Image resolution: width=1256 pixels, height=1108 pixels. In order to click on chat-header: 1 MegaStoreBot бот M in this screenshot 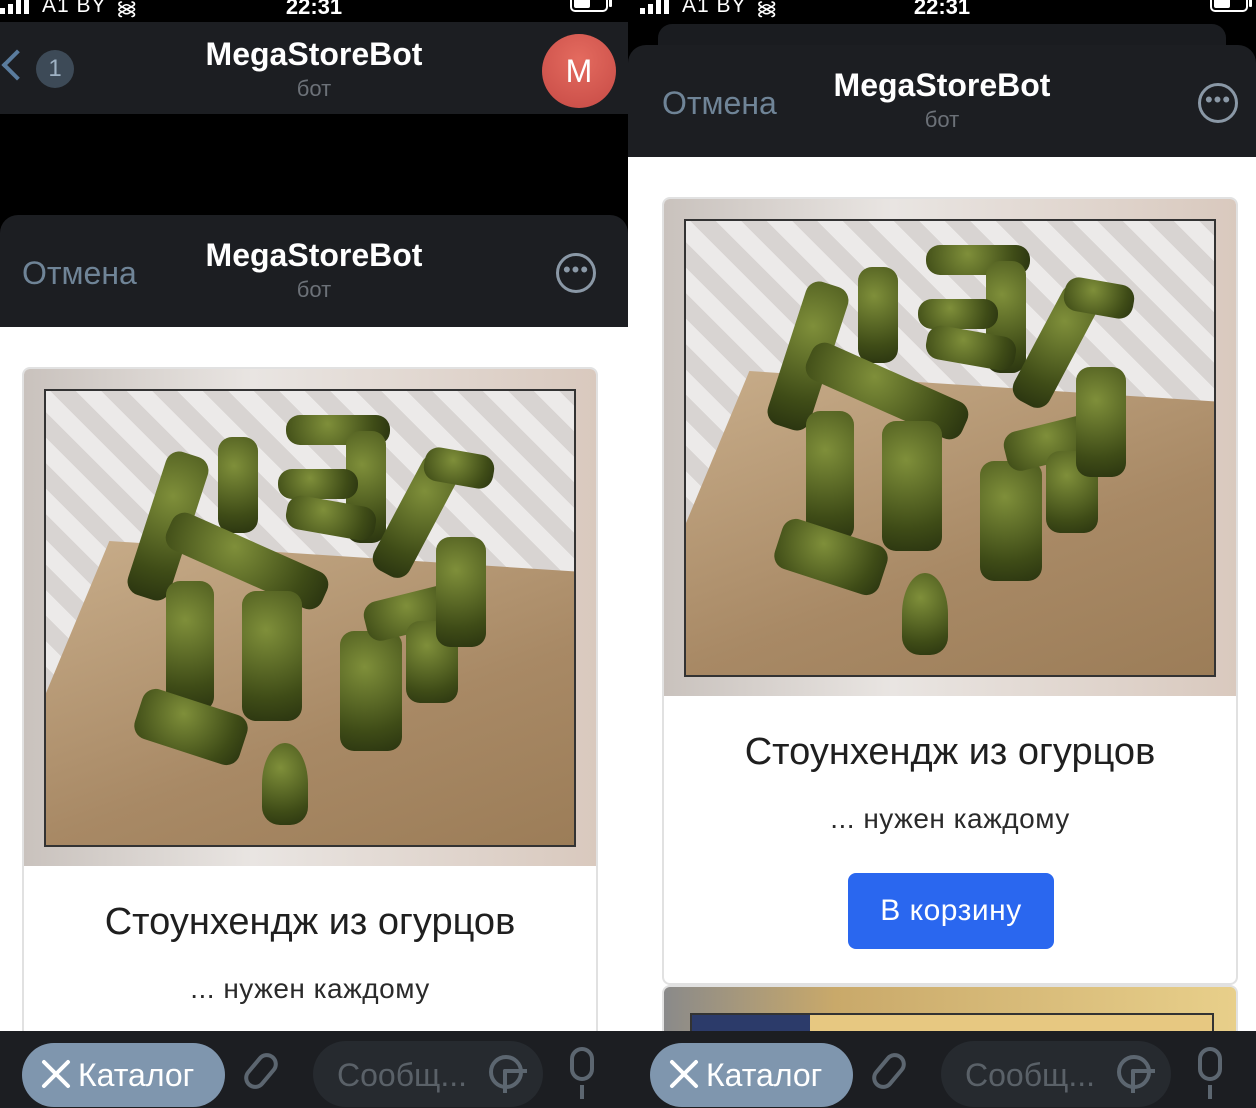, I will do `click(314, 68)`.